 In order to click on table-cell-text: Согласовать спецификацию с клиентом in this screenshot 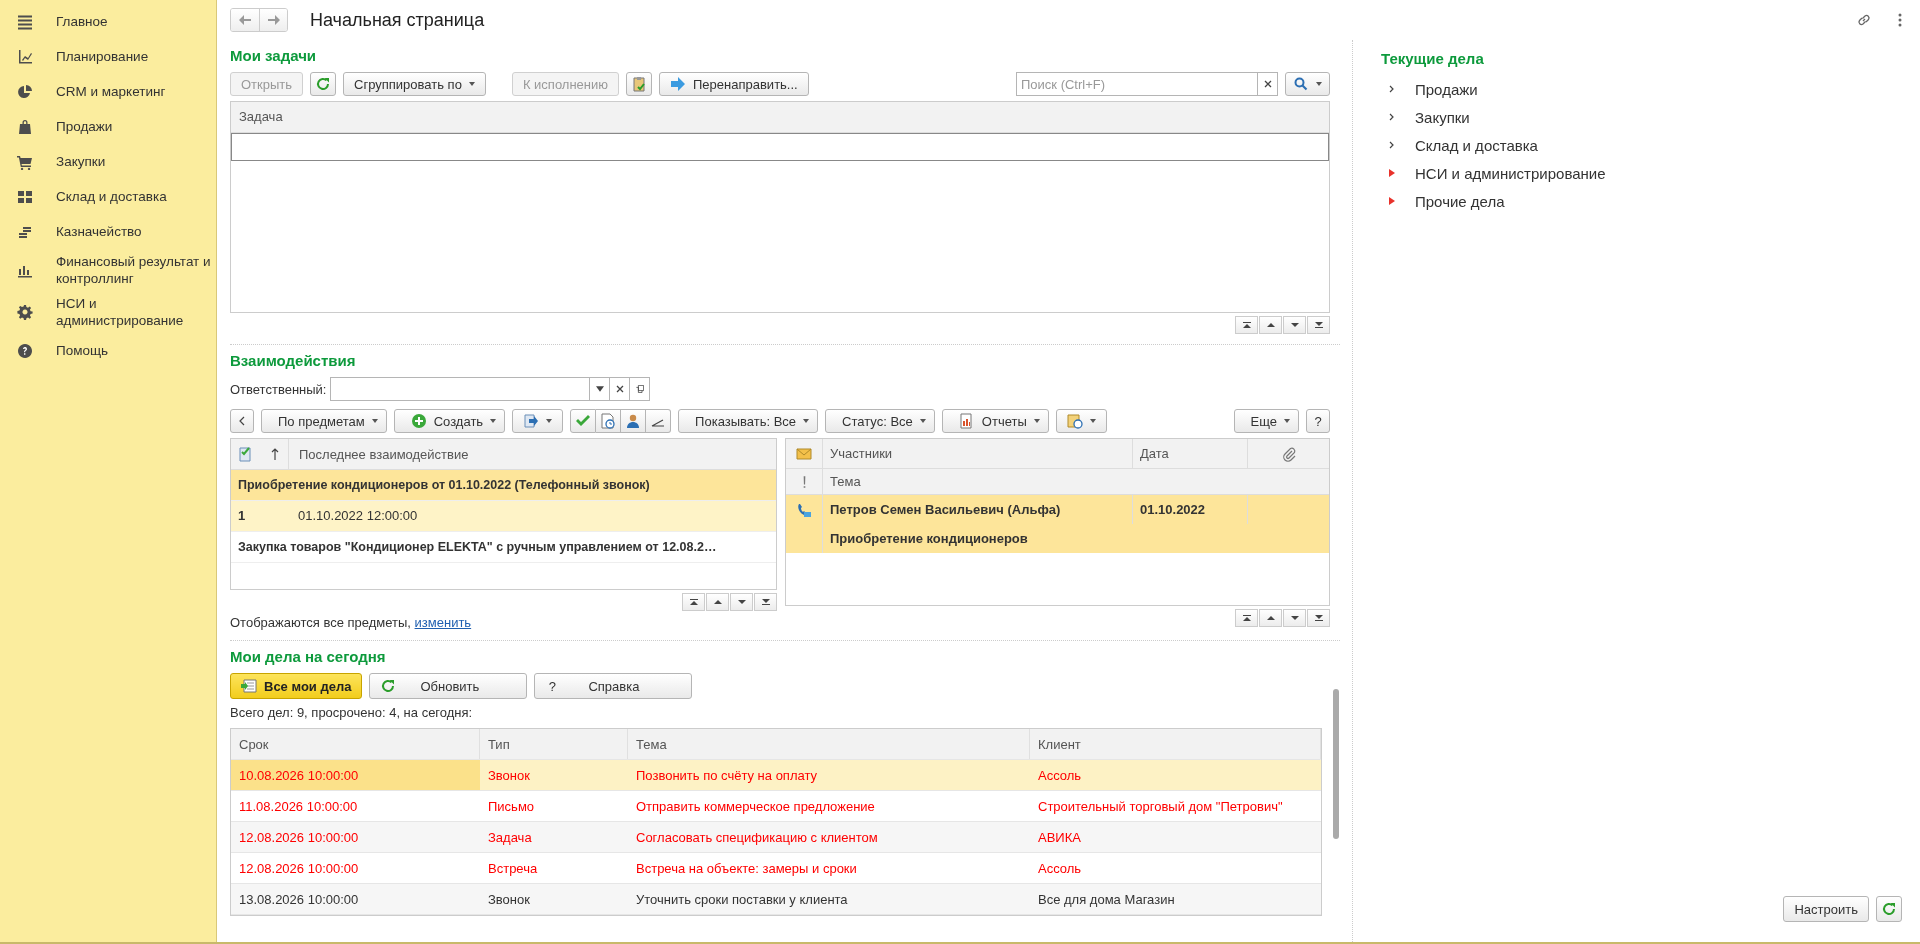, I will do `click(757, 837)`.